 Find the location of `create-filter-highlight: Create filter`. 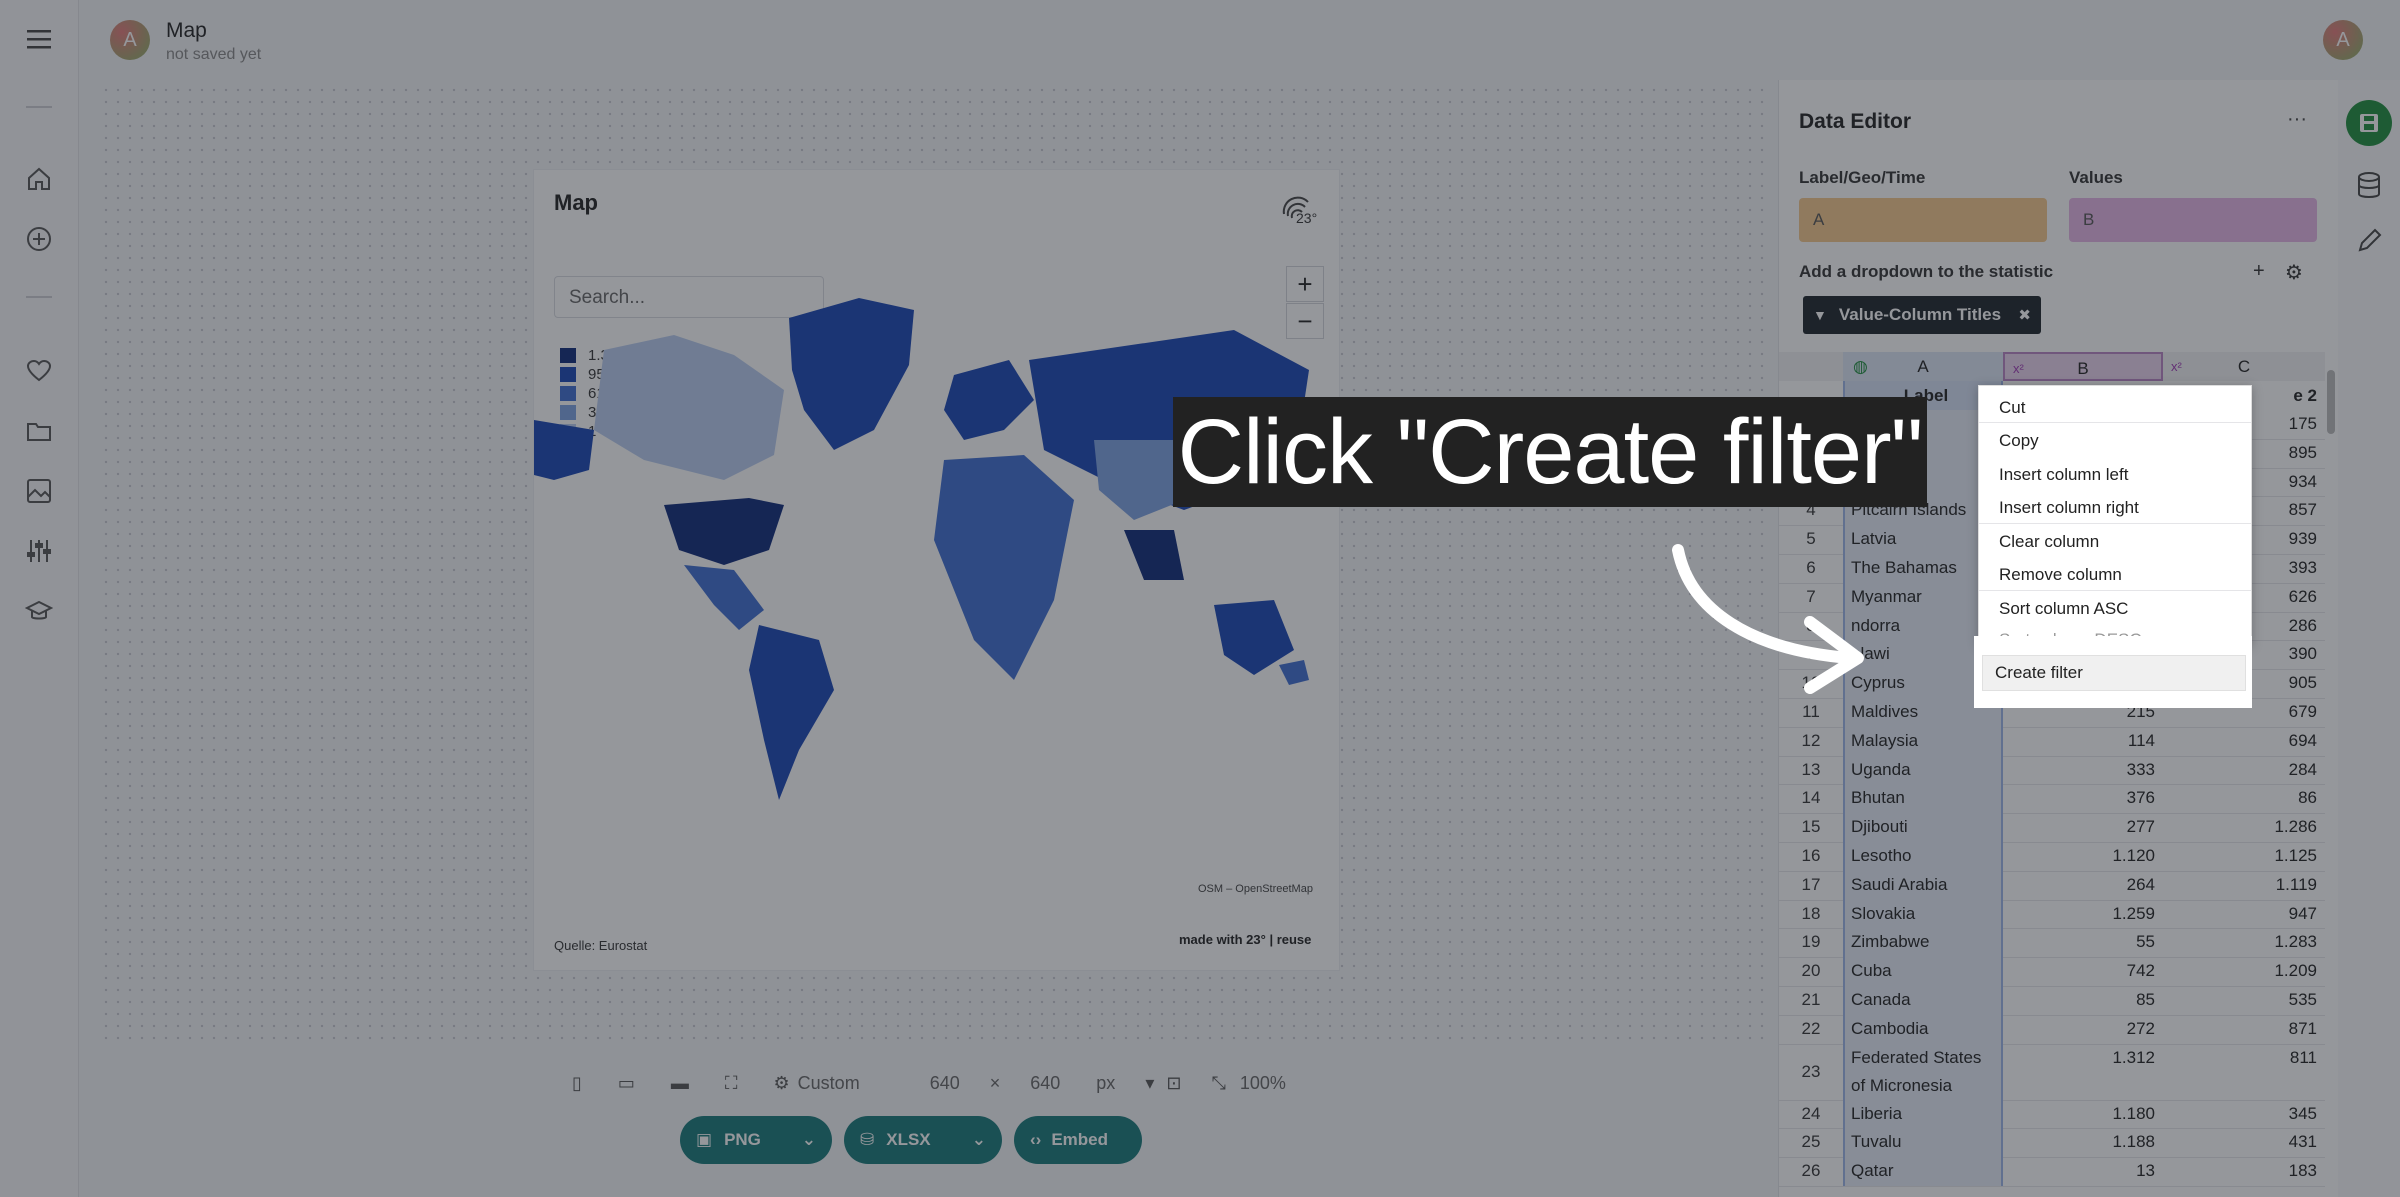

create-filter-highlight: Create filter is located at coordinates (2113, 672).